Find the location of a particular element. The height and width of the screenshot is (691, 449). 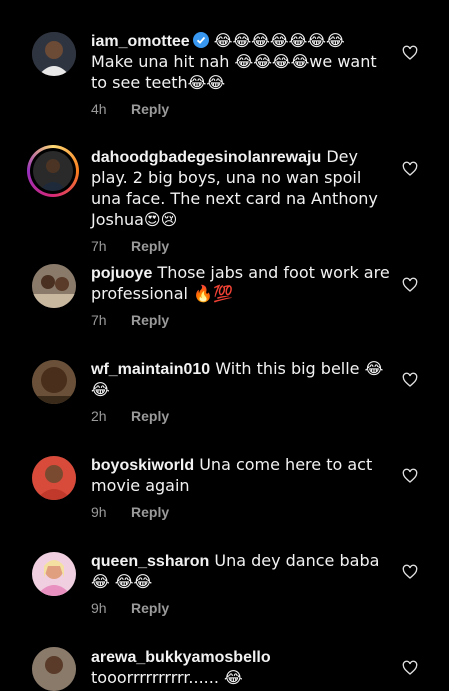

username: wf_maintain010 is located at coordinates (150, 369).